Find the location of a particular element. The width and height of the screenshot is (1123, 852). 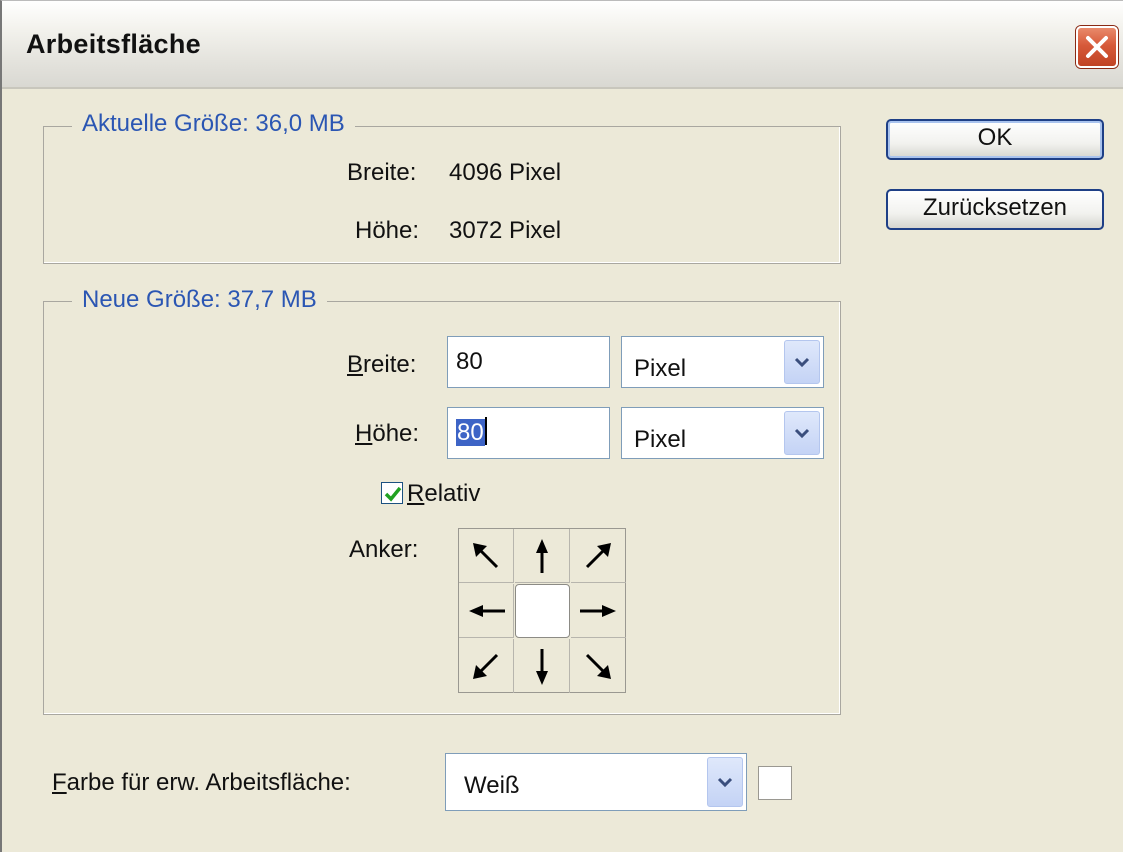

extension-color-dropdown-button is located at coordinates (725, 782).